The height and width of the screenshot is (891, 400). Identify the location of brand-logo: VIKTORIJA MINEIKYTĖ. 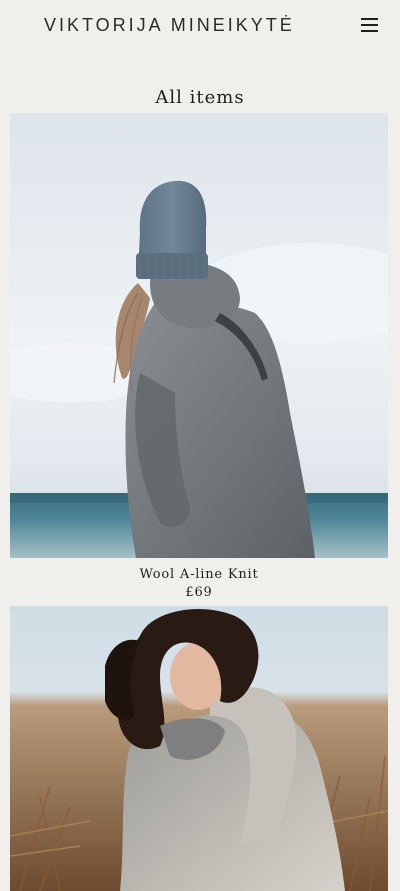
(169, 25).